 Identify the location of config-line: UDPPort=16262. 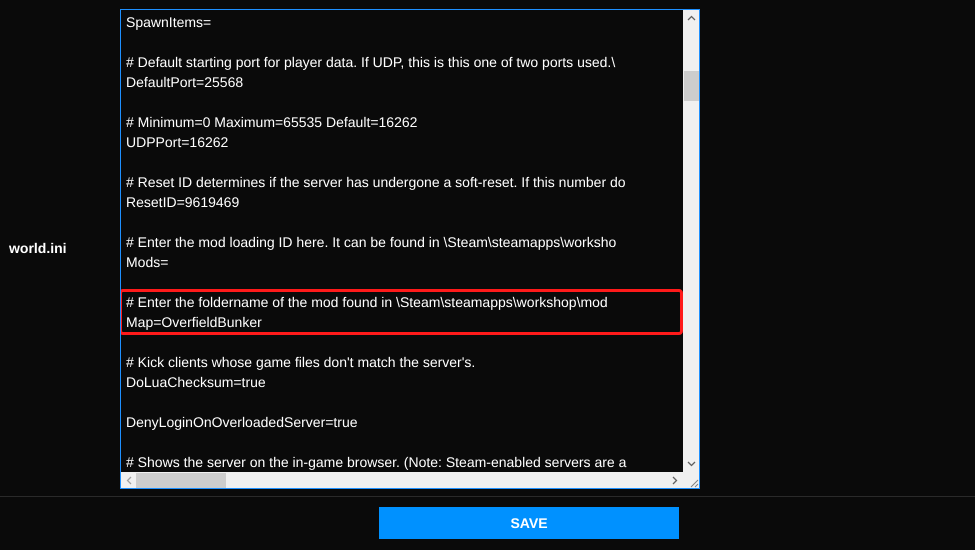
(177, 142).